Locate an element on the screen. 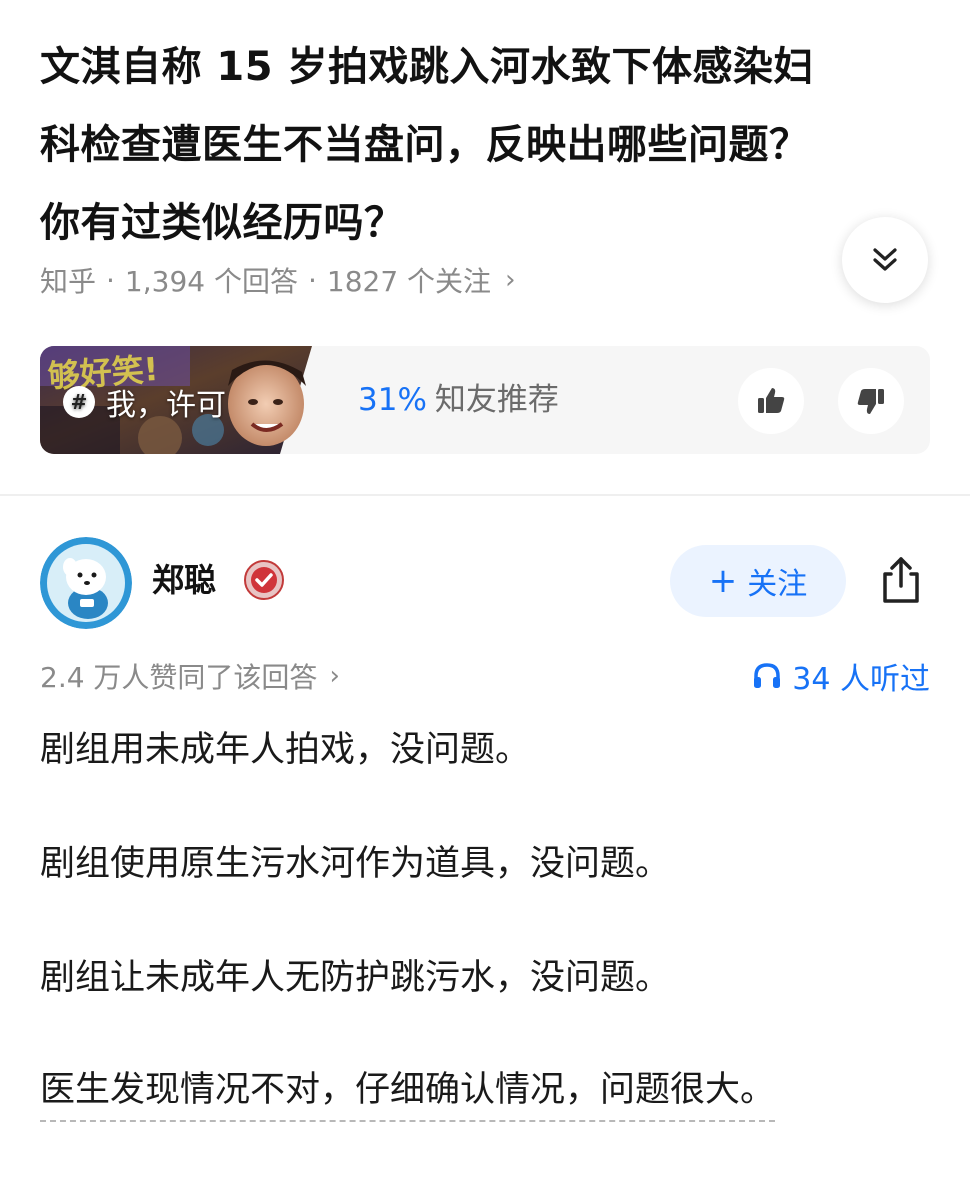  recommendation-card: 够好笑! # 我，许可 31% 知友推荐 is located at coordinates (485, 400).